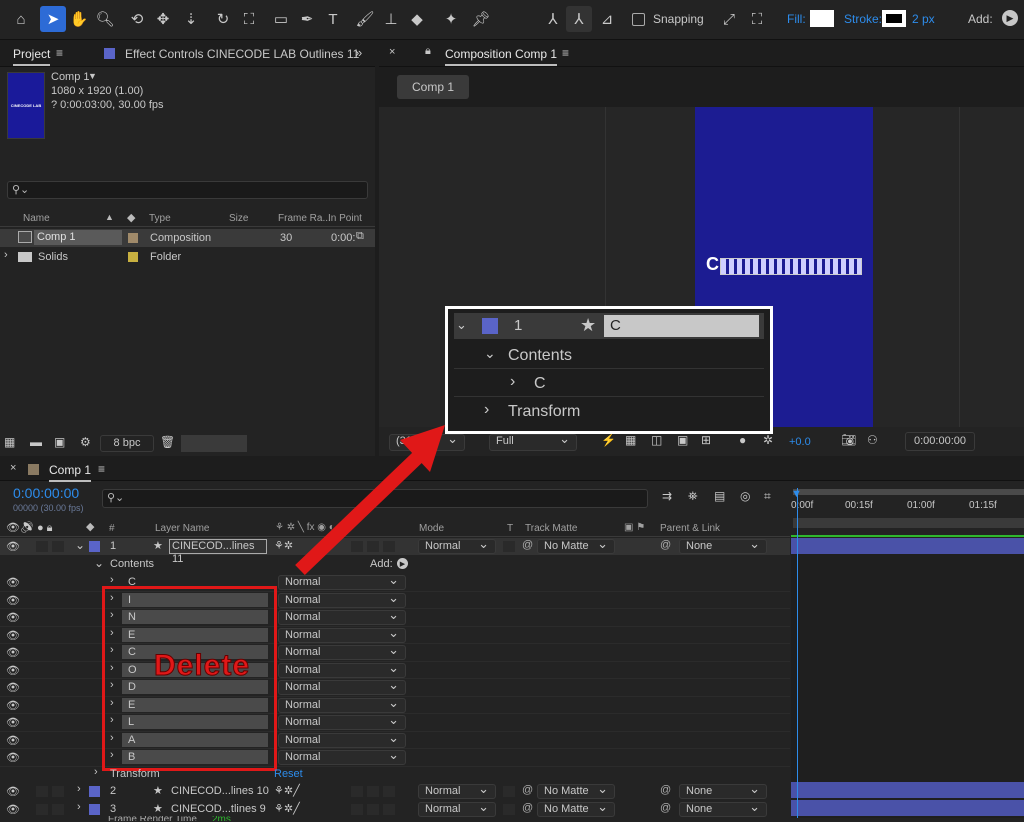 This screenshot has width=1024, height=822. What do you see at coordinates (307, 19) in the screenshot?
I see `pen-icon: ✒` at bounding box center [307, 19].